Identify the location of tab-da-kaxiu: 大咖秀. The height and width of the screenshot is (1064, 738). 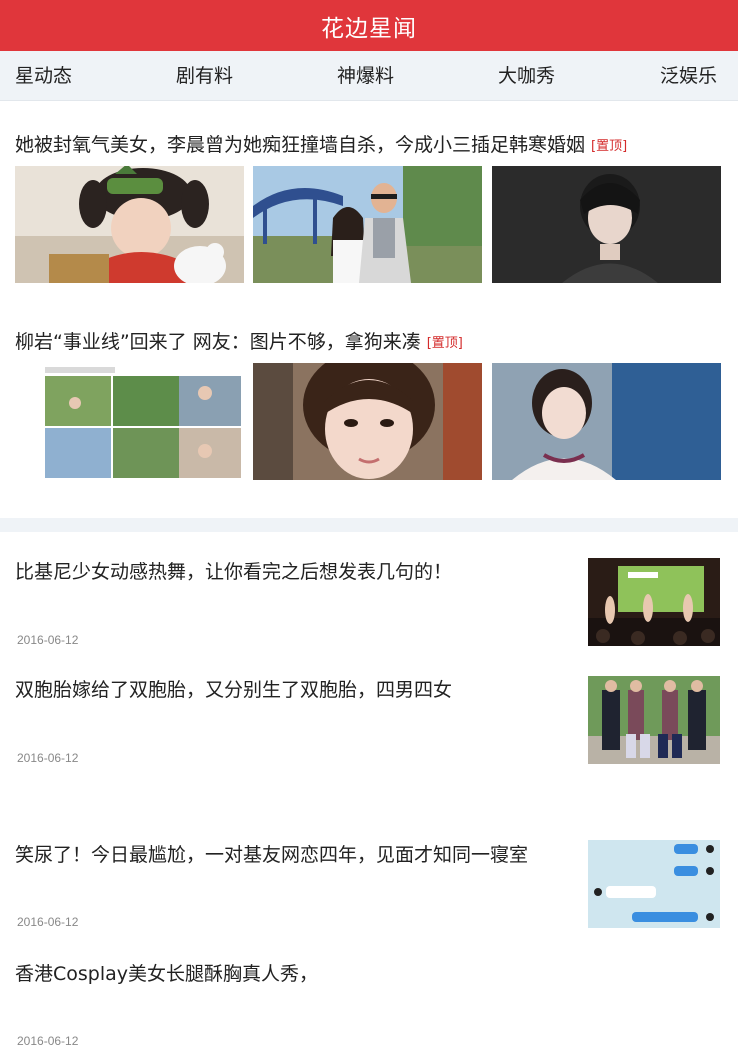
(526, 76).